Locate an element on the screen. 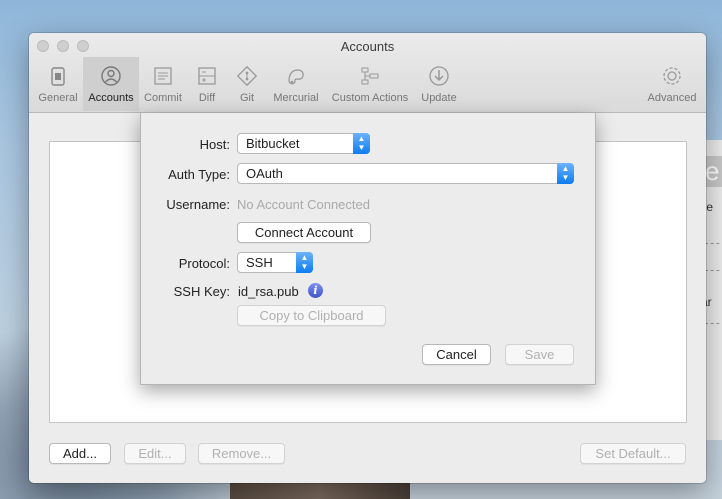 This screenshot has height=499, width=722. copy-to-clipboard-button: Copy to Clipboard is located at coordinates (311, 315).